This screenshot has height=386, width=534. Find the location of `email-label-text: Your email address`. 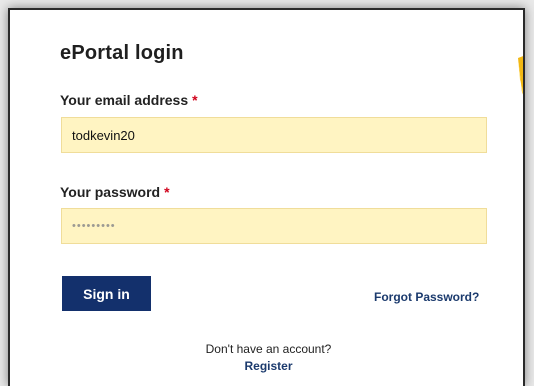

email-label-text: Your email address is located at coordinates (124, 100).